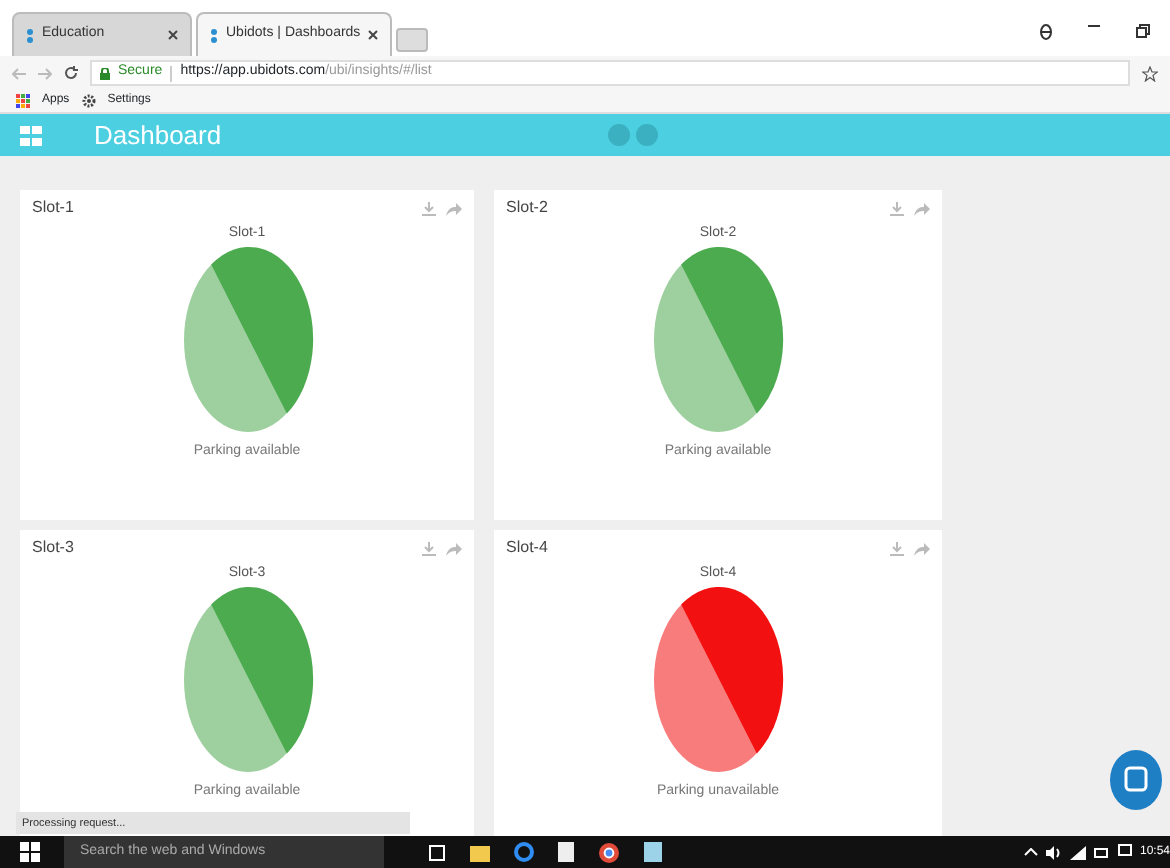 The image size is (1170, 868). Describe the element at coordinates (105, 73) in the screenshot. I see `lock-icon` at that location.